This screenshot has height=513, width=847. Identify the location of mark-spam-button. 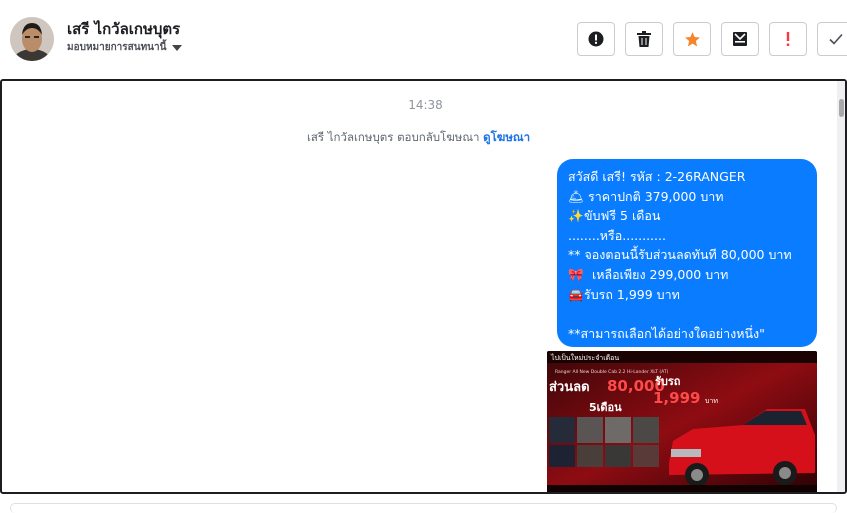
(596, 39).